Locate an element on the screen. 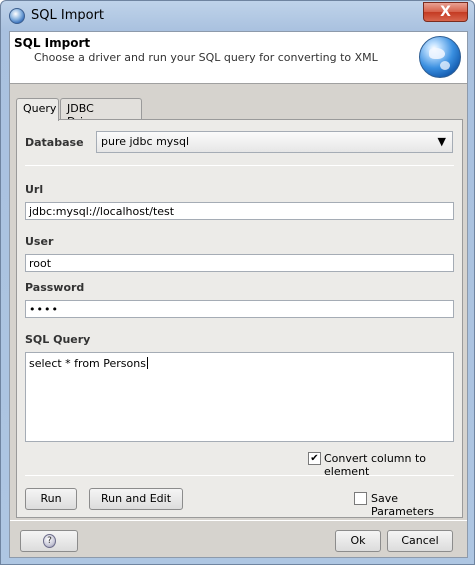 The width and height of the screenshot is (475, 565). app-globe-icon is located at coordinates (17, 16).